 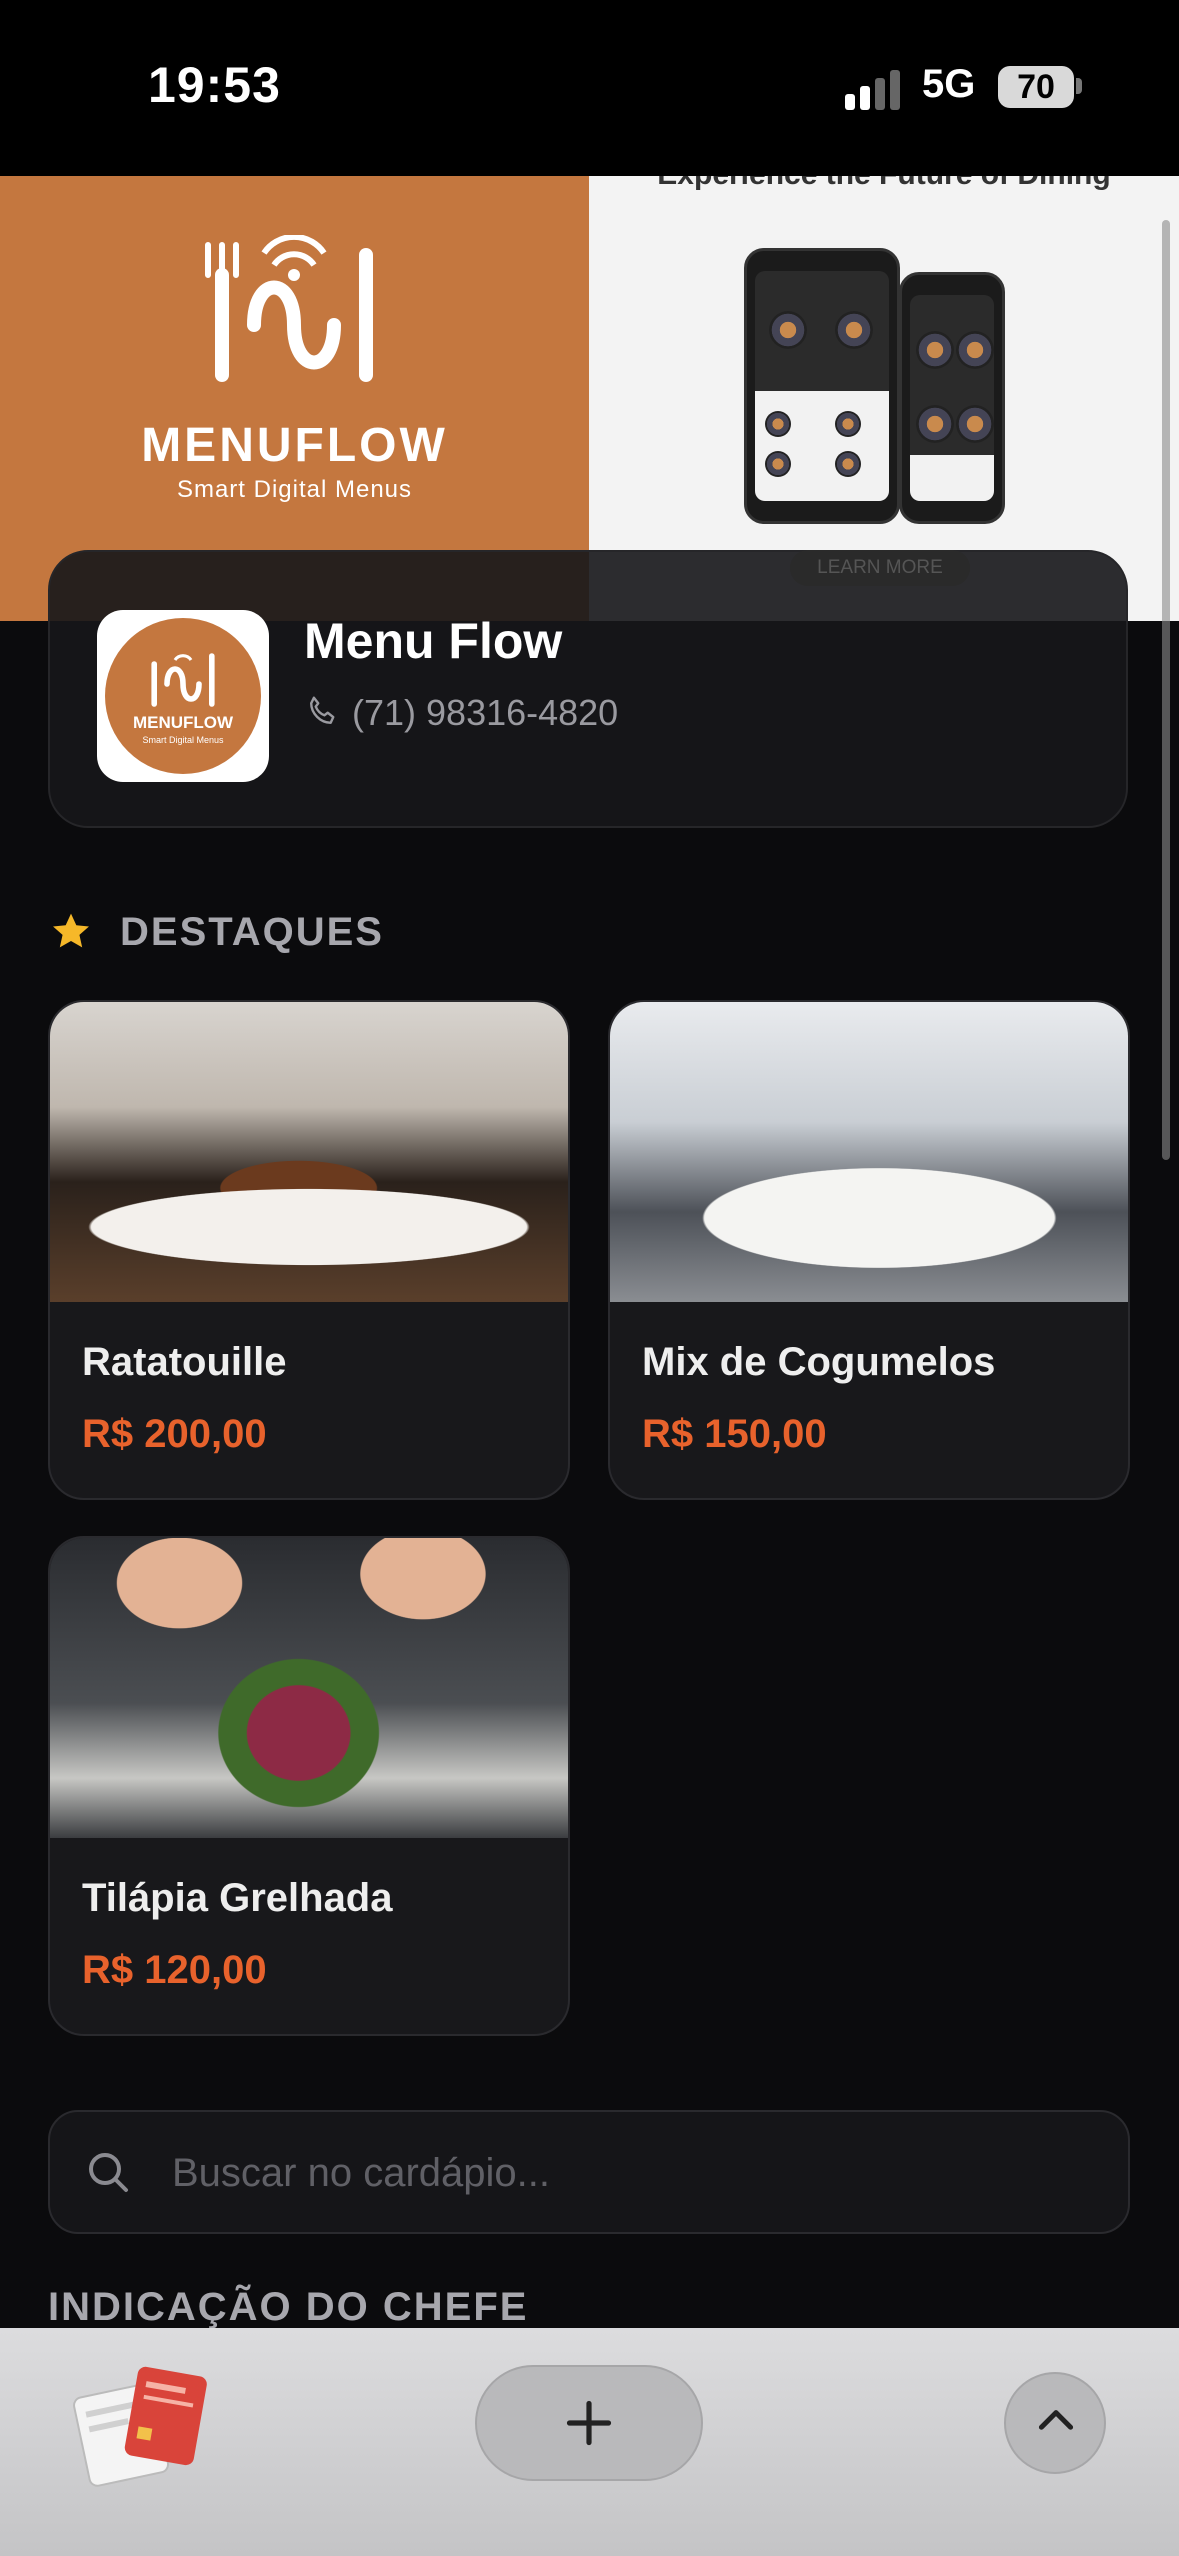 What do you see at coordinates (872, 90) in the screenshot?
I see `cellular-signal-icon` at bounding box center [872, 90].